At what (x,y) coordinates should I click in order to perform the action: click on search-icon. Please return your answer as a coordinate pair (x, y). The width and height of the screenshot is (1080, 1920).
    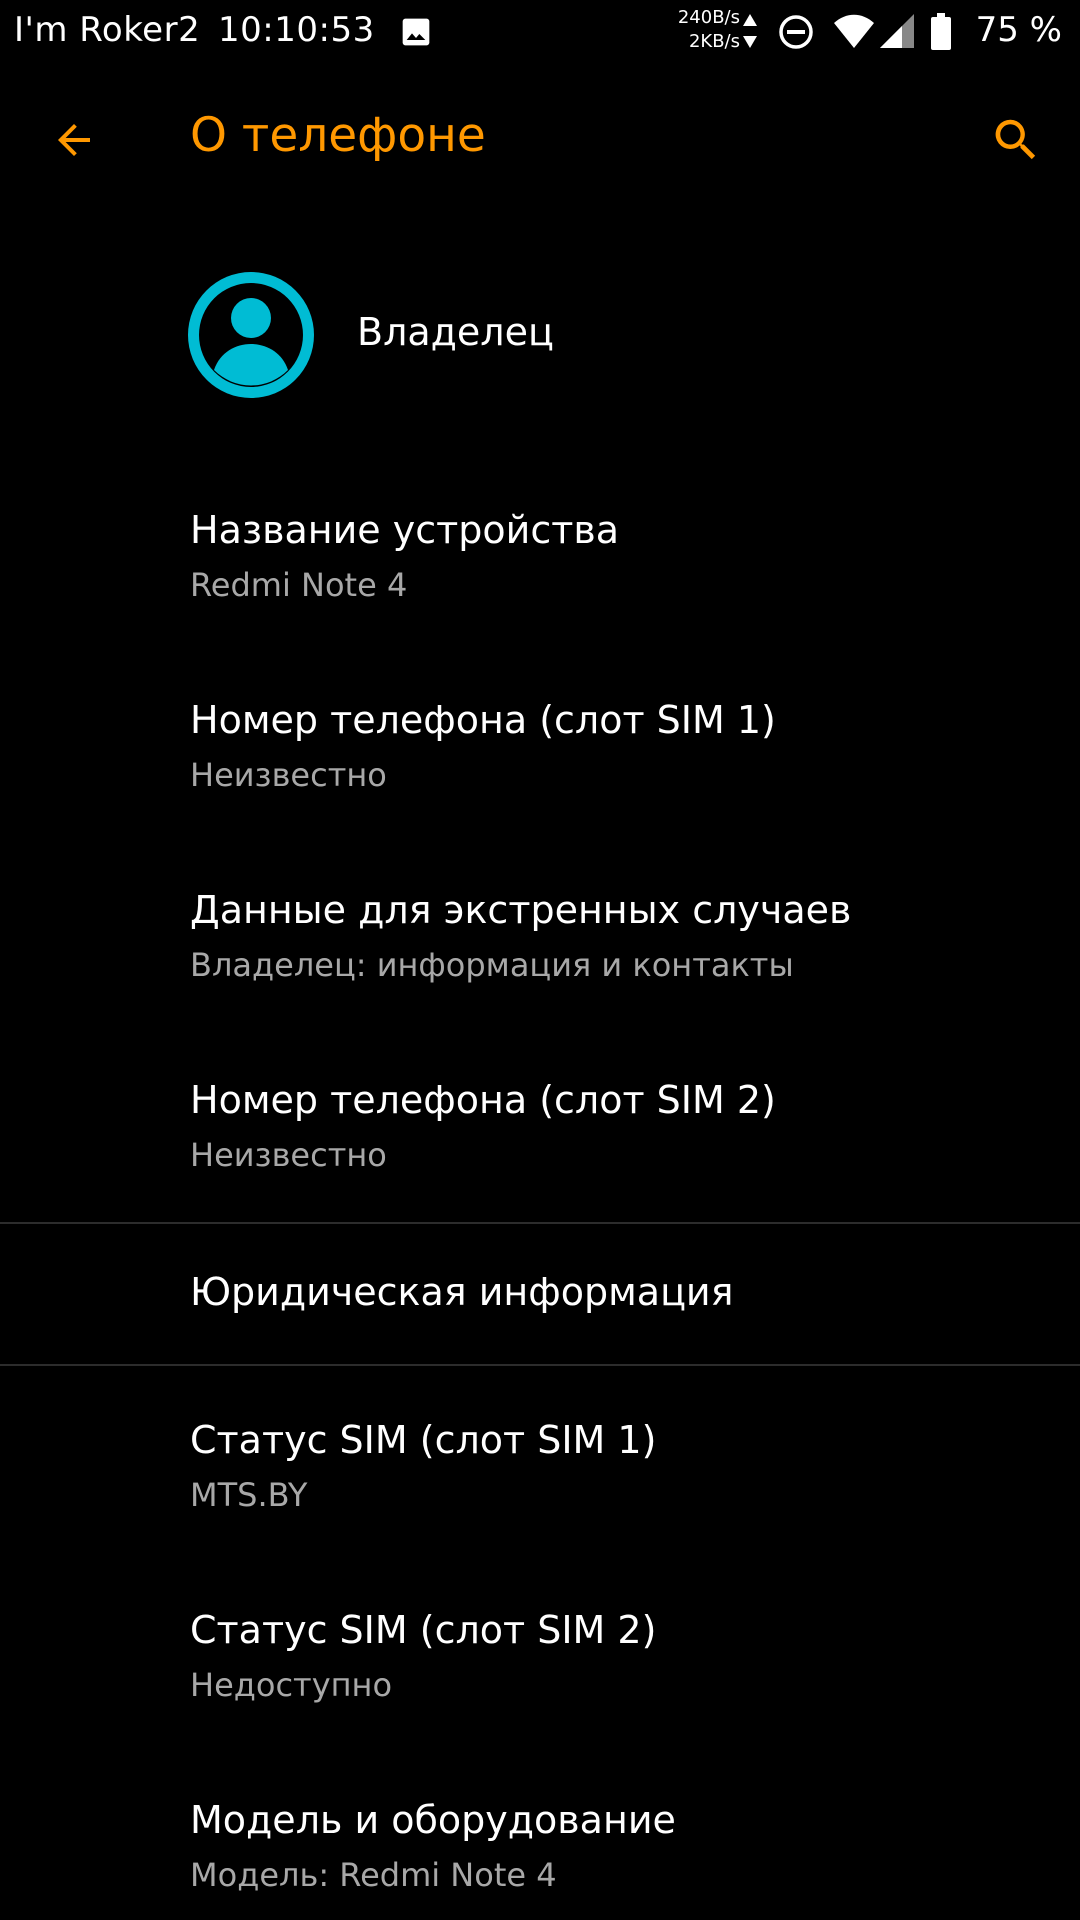
    Looking at the image, I should click on (1015, 139).